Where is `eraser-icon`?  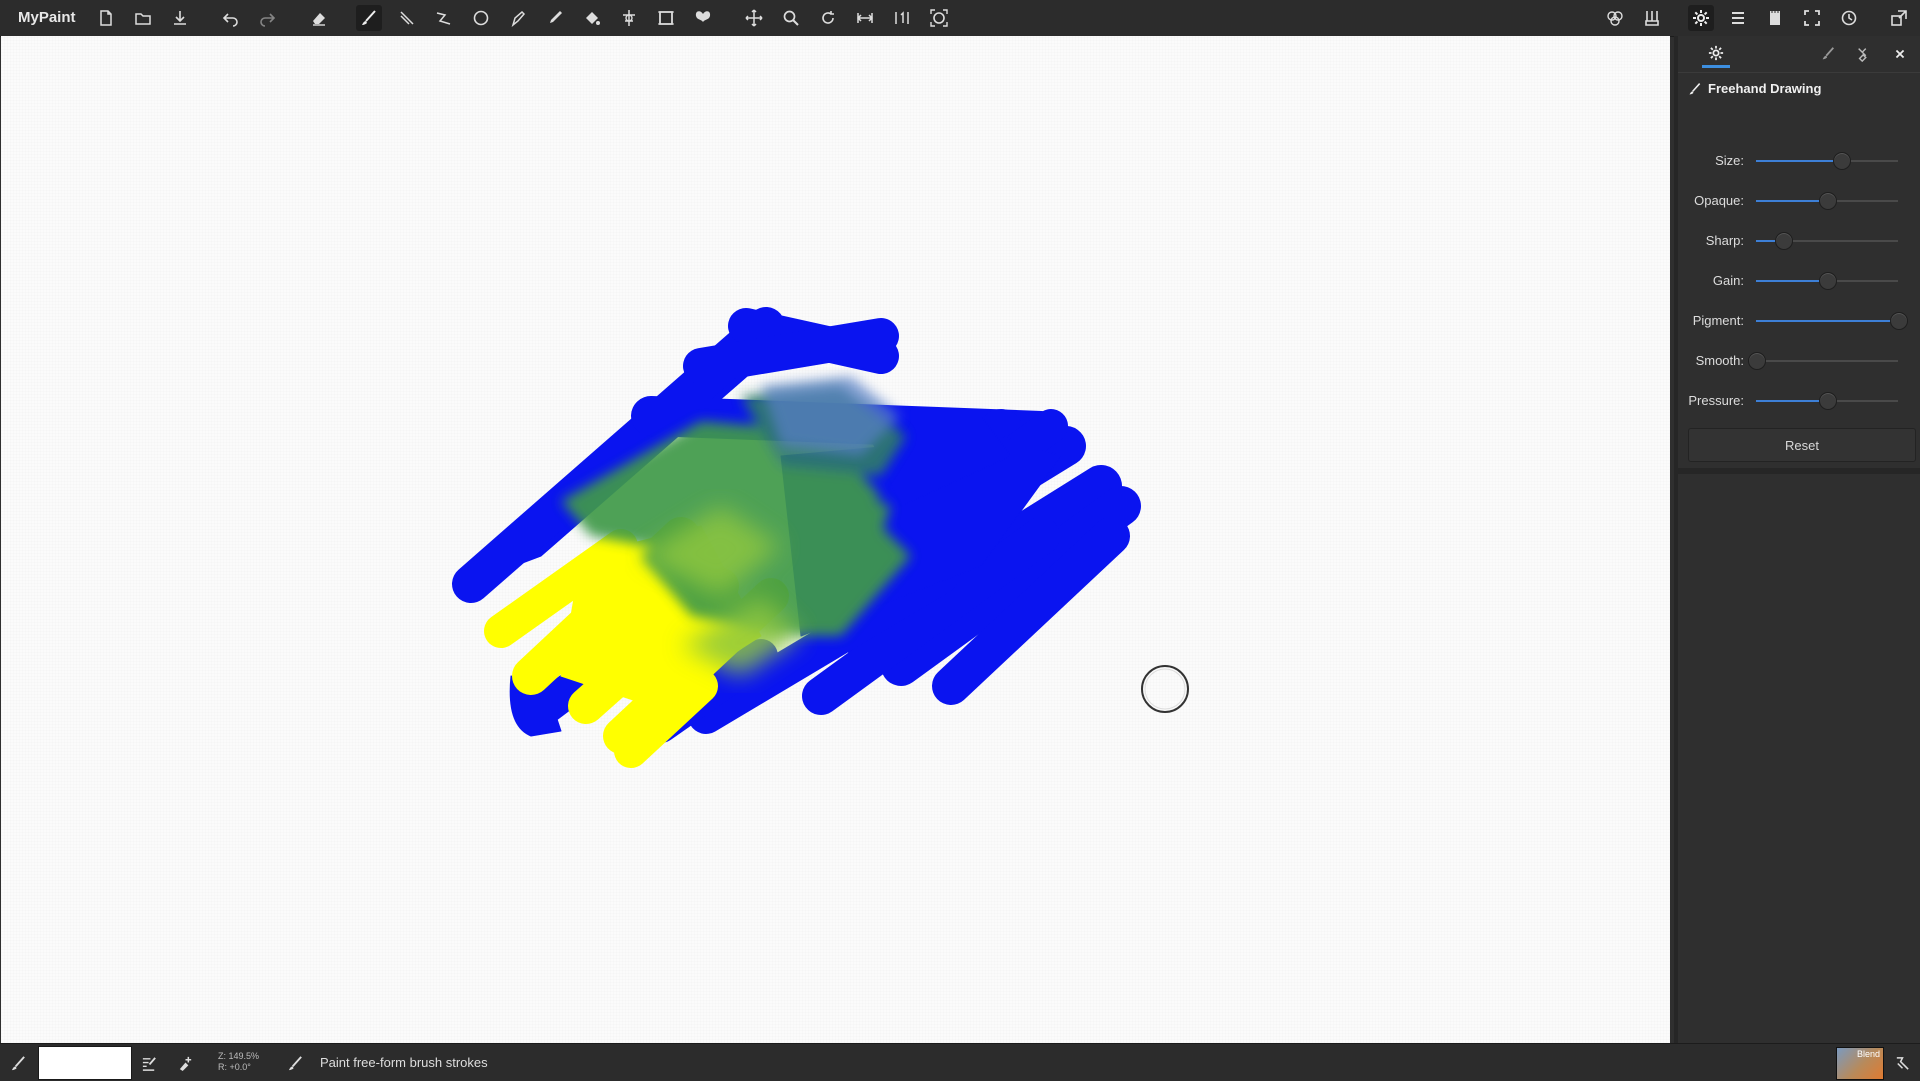
eraser-icon is located at coordinates (319, 18).